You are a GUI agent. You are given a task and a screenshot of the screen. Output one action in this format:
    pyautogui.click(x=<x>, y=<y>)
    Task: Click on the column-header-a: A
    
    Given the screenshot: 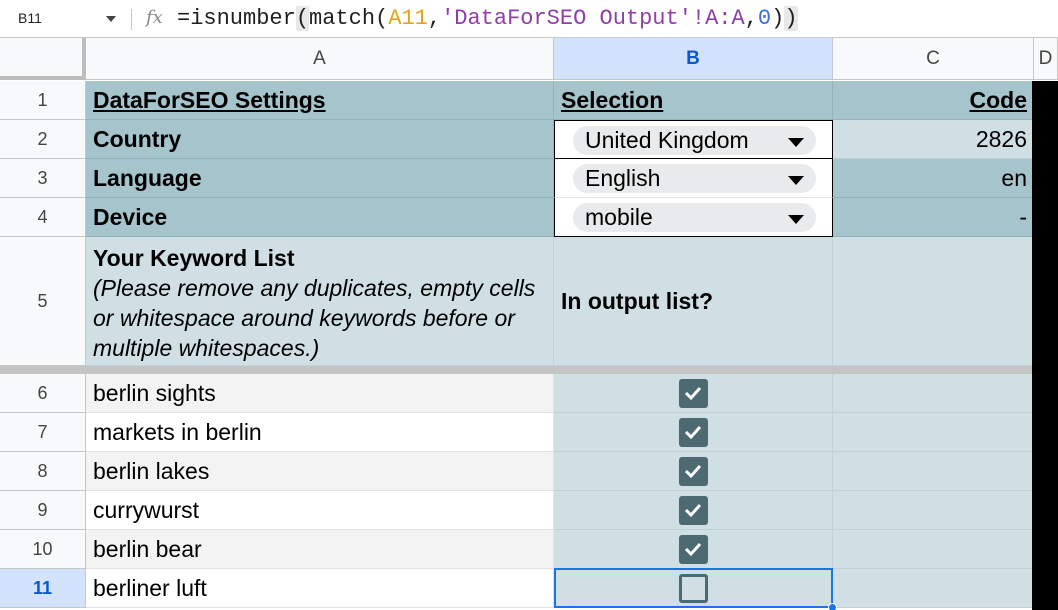 What is the action you would take?
    pyautogui.click(x=320, y=59)
    